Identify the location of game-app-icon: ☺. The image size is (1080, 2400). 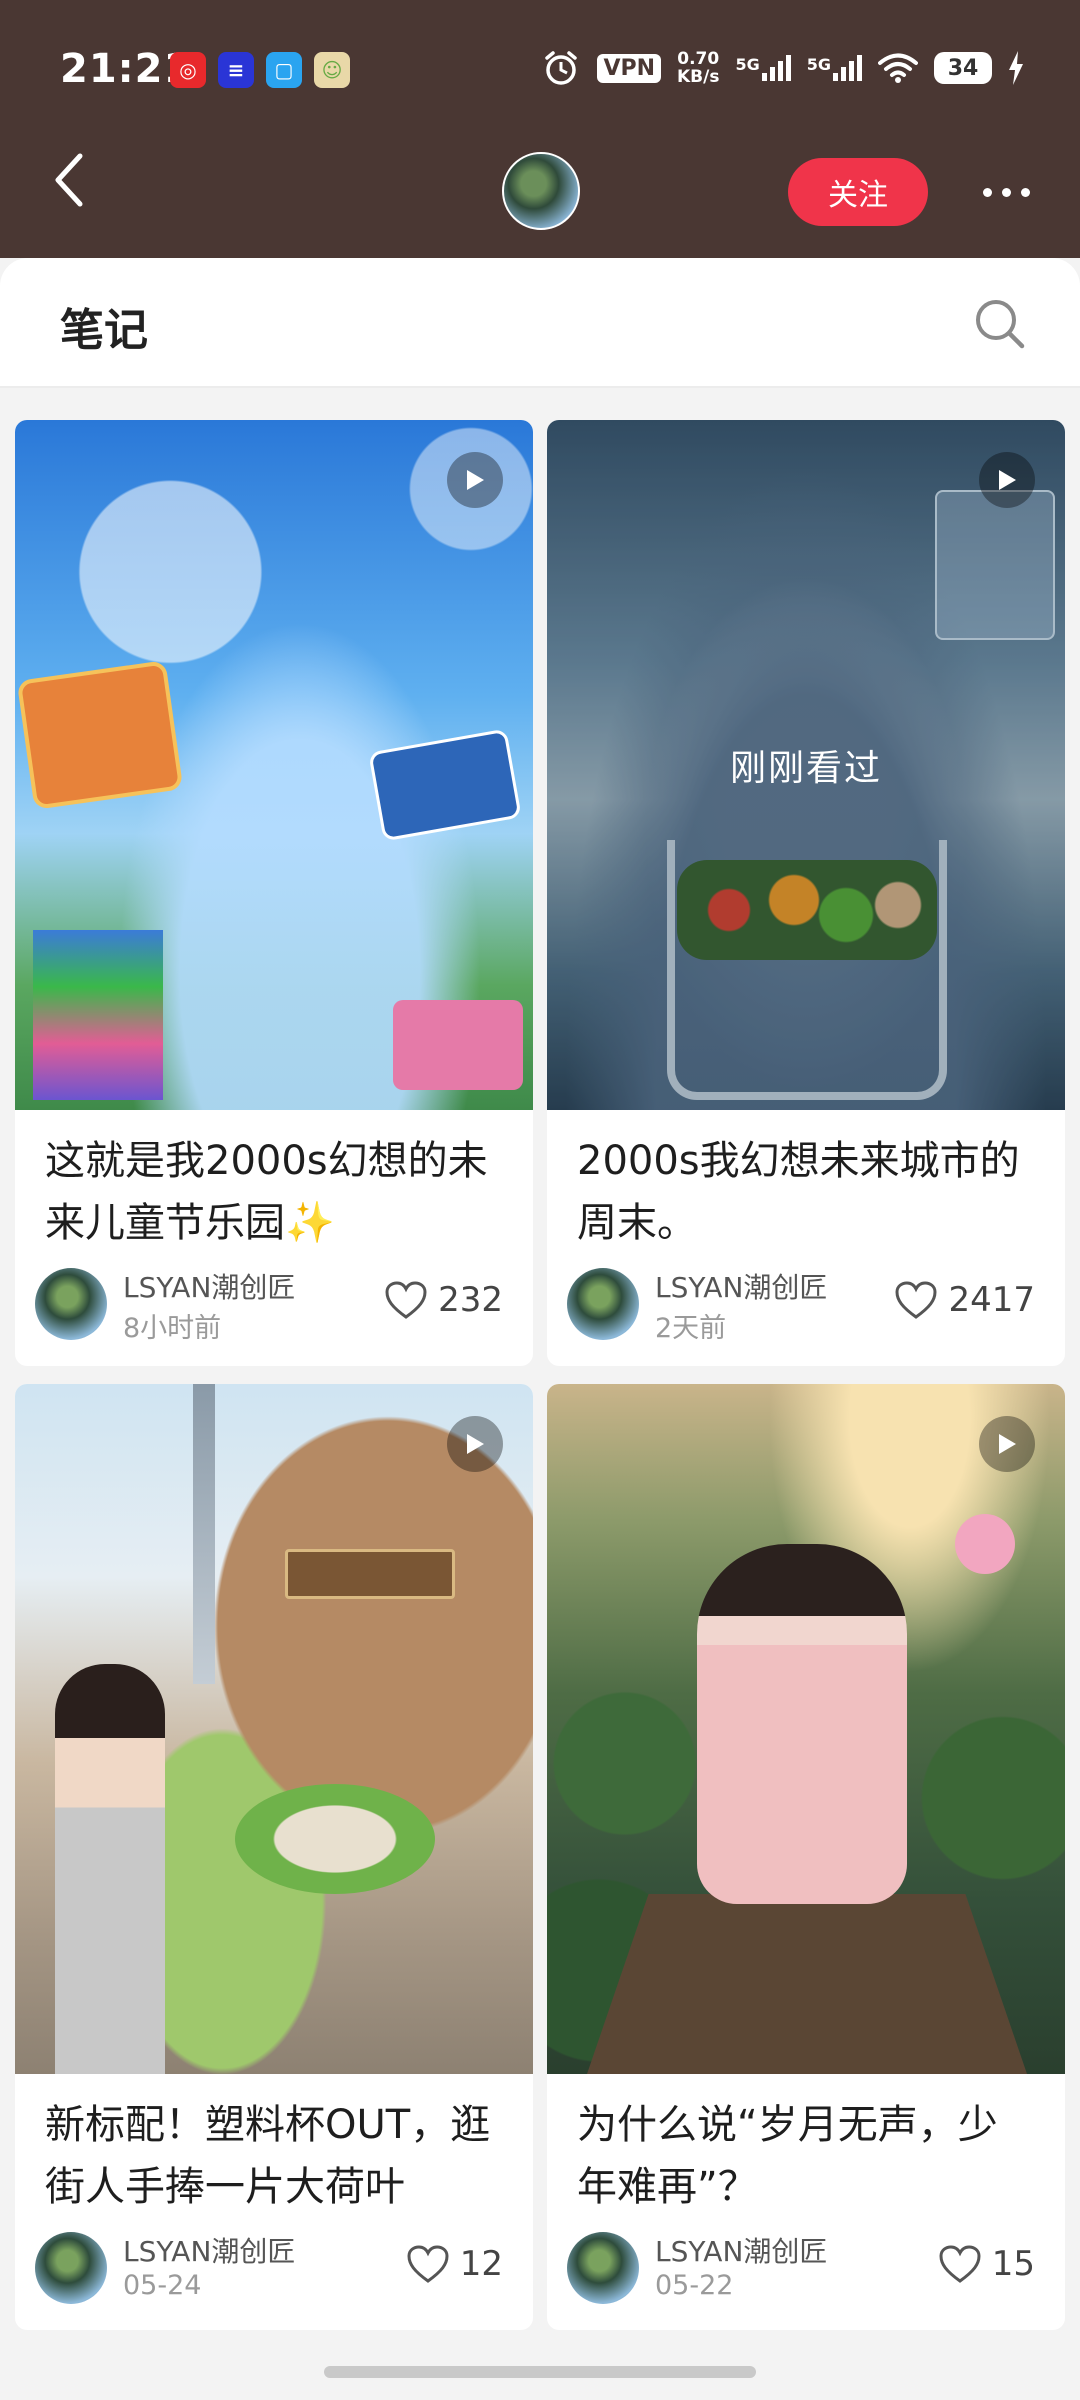
(332, 70).